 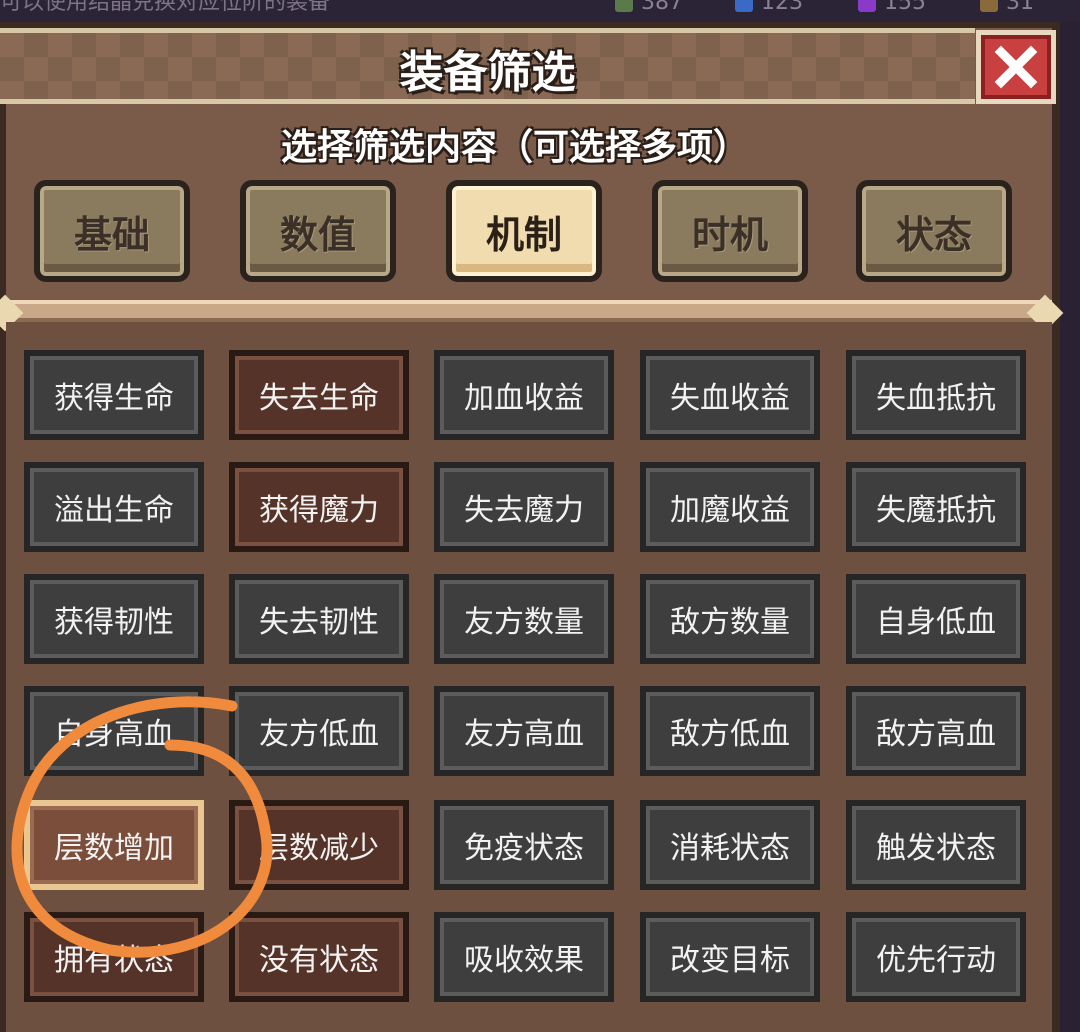 What do you see at coordinates (524, 507) in the screenshot?
I see `filter-option: 失去魔力` at bounding box center [524, 507].